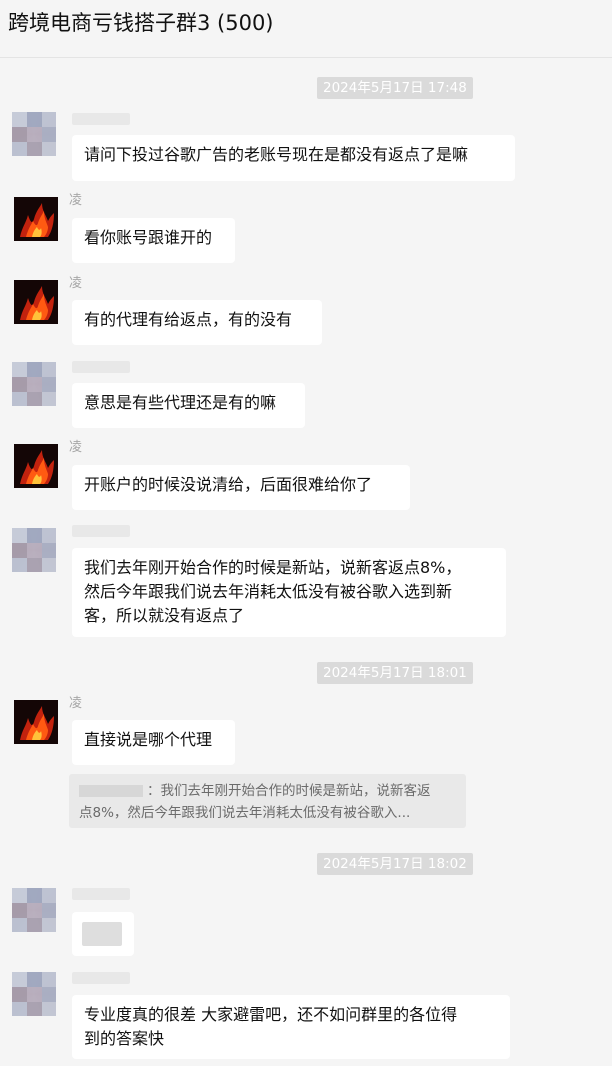 The height and width of the screenshot is (1066, 612). What do you see at coordinates (188, 405) in the screenshot?
I see `message-bubble: 意思是有些代理还是有的嘛` at bounding box center [188, 405].